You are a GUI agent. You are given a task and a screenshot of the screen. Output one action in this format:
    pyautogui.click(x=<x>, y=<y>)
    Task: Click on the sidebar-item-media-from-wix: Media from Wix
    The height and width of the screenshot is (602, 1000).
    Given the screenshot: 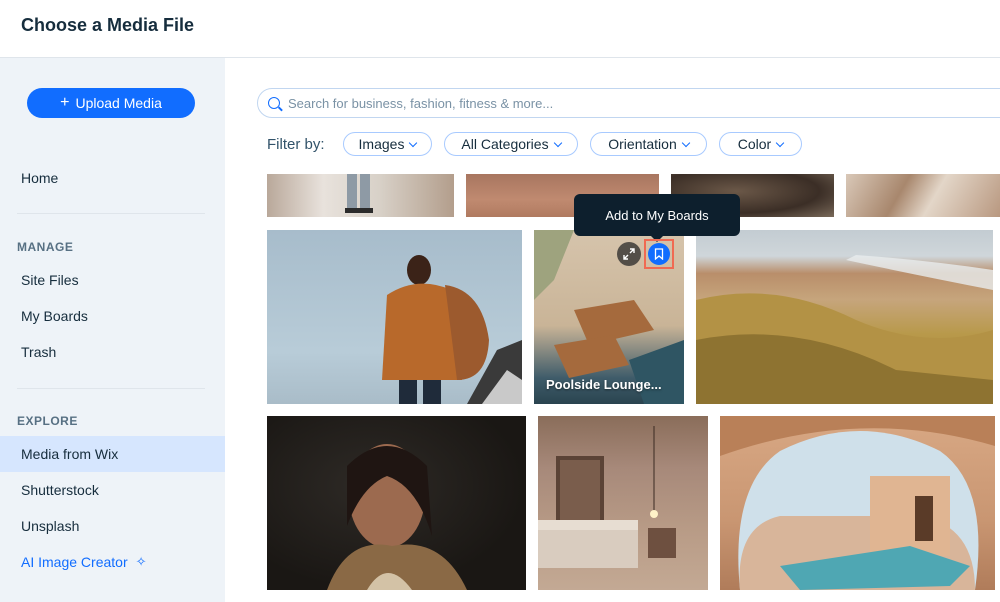 What is the action you would take?
    pyautogui.click(x=112, y=454)
    